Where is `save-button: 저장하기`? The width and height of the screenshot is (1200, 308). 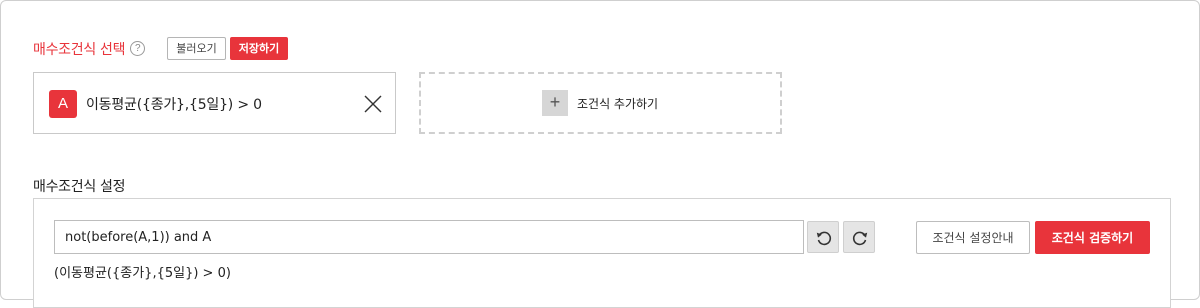 save-button: 저장하기 is located at coordinates (259, 48).